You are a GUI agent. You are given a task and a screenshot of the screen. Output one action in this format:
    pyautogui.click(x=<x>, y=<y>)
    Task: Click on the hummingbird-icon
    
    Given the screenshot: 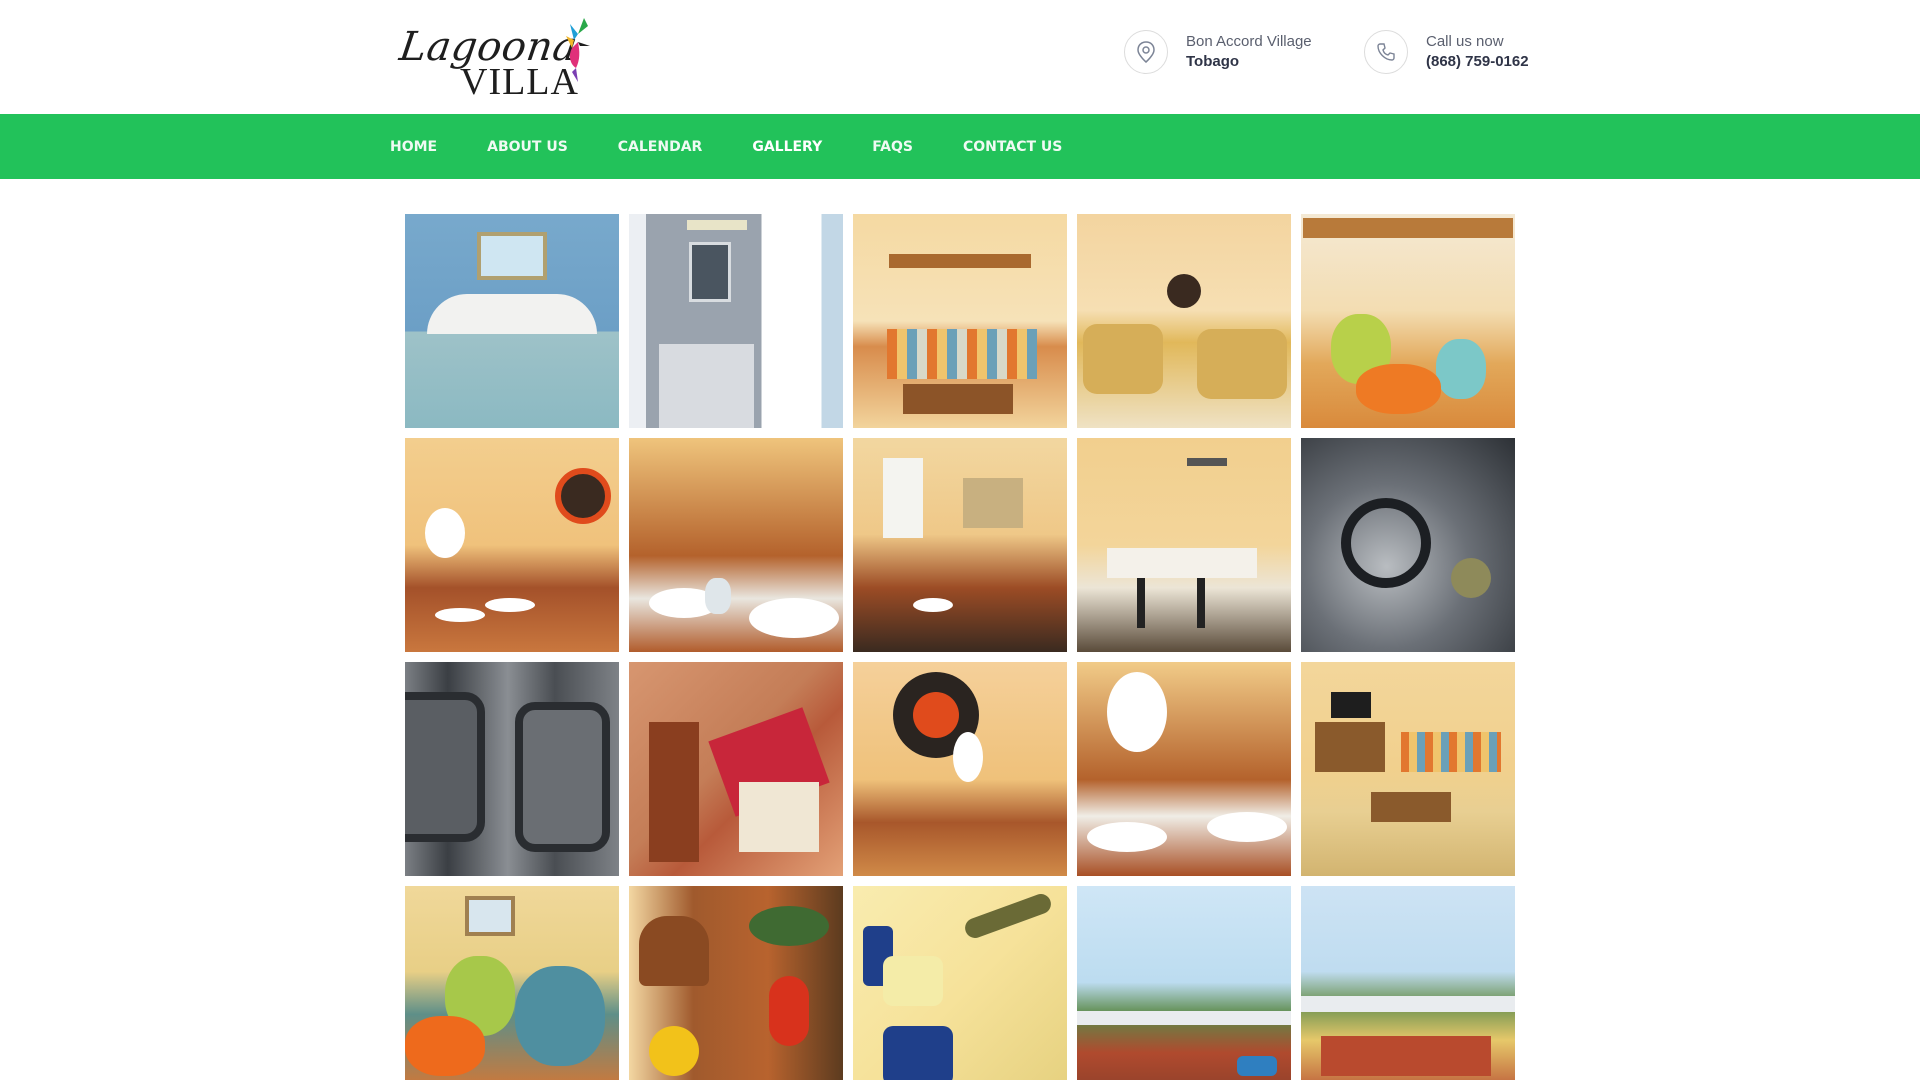 What is the action you would take?
    pyautogui.click(x=578, y=50)
    